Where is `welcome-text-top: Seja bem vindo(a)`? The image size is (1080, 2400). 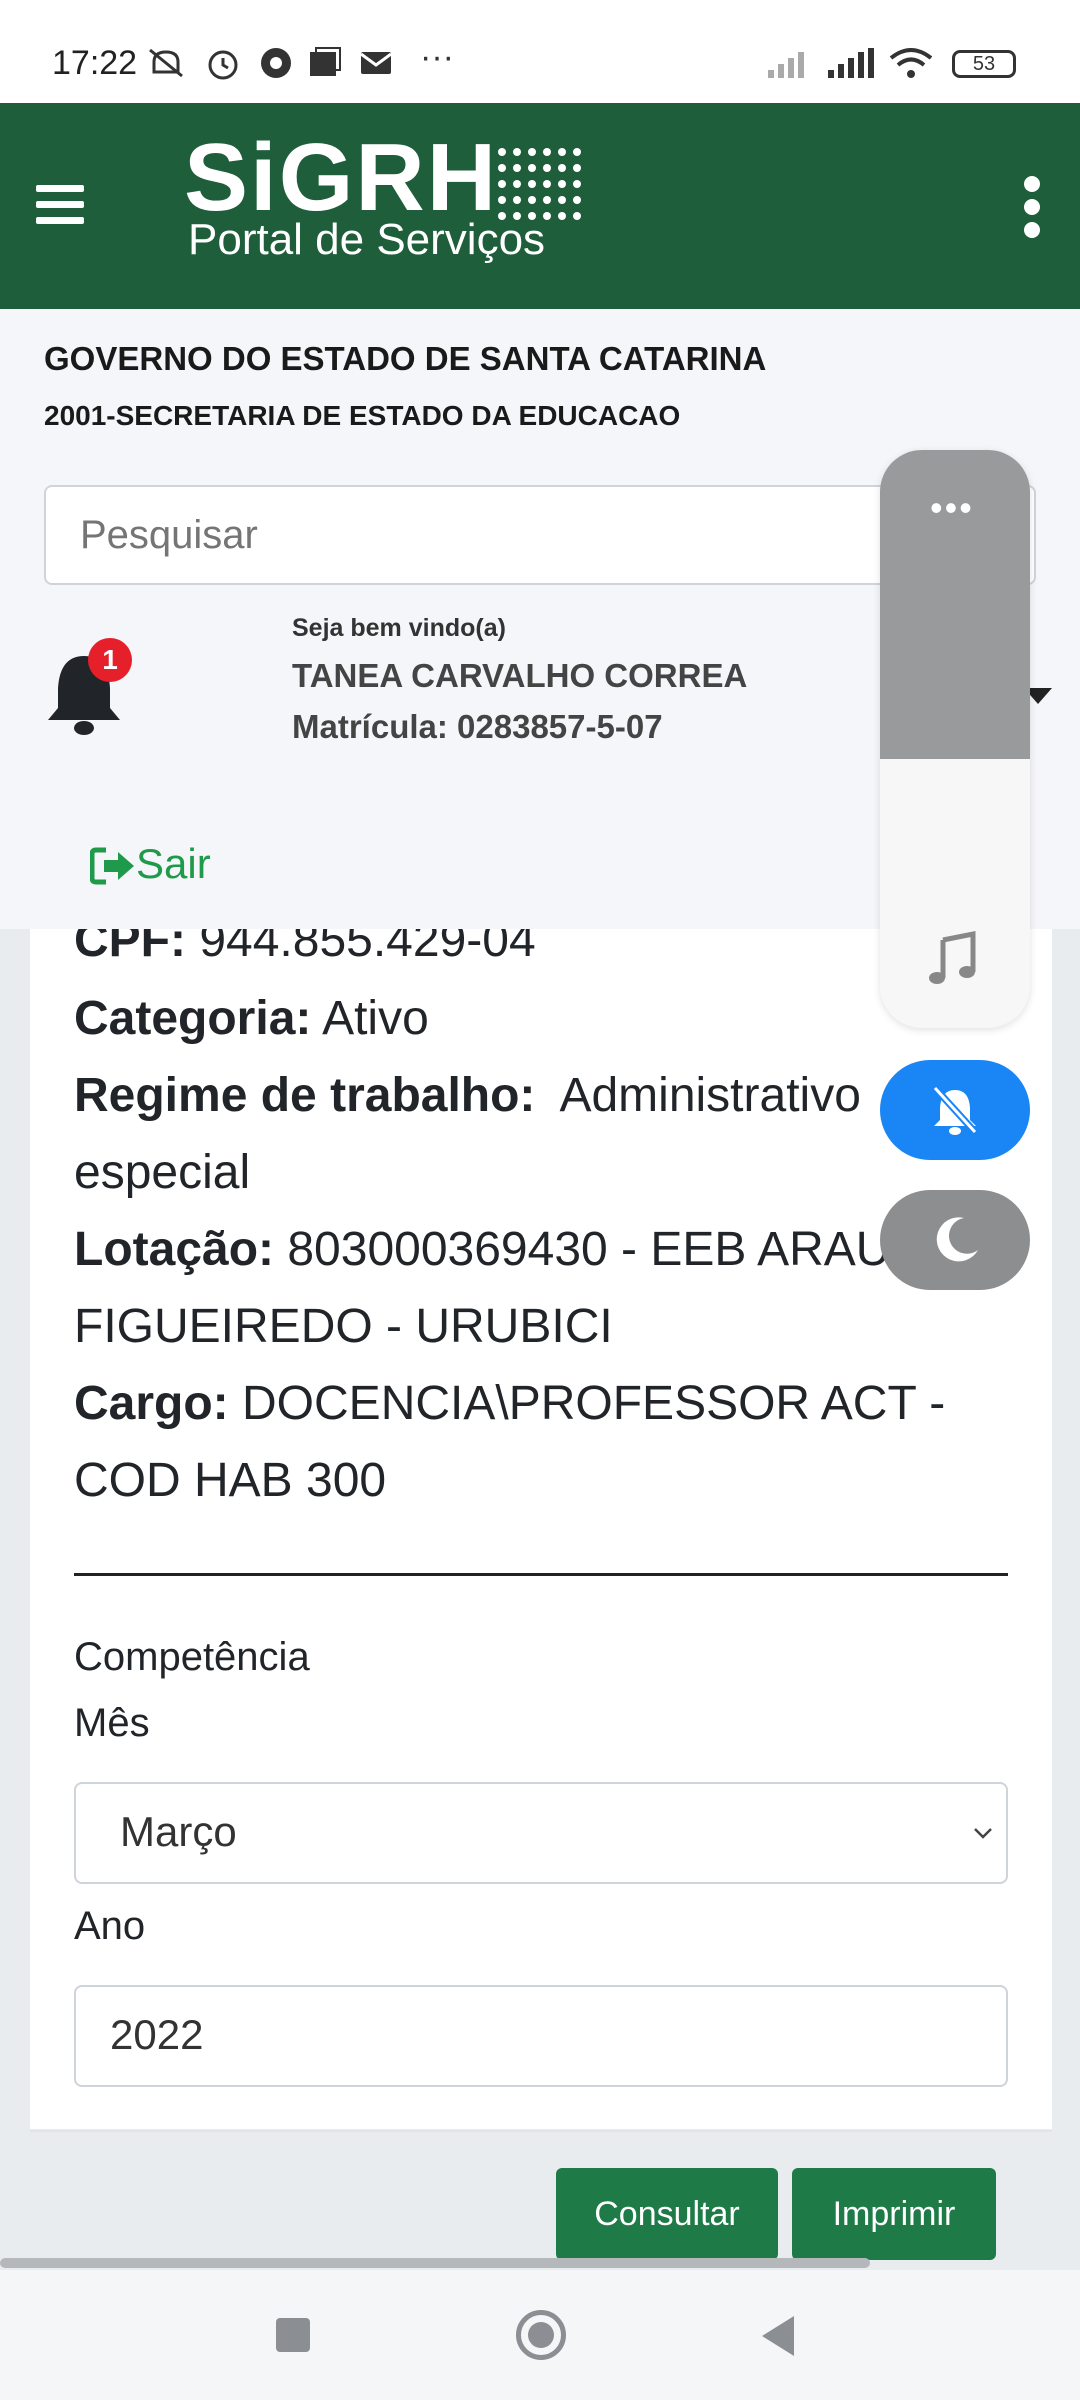 welcome-text-top: Seja bem vindo(a) is located at coordinates (399, 628).